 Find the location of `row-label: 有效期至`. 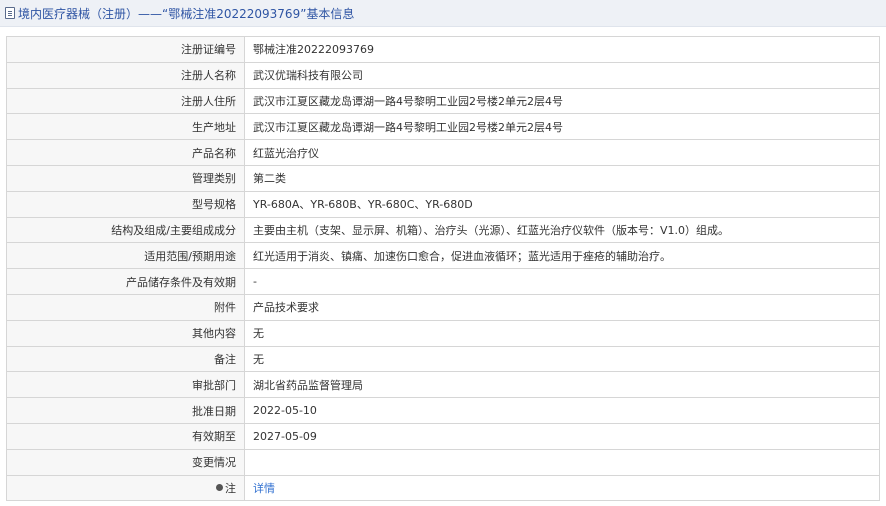

row-label: 有效期至 is located at coordinates (125, 436).